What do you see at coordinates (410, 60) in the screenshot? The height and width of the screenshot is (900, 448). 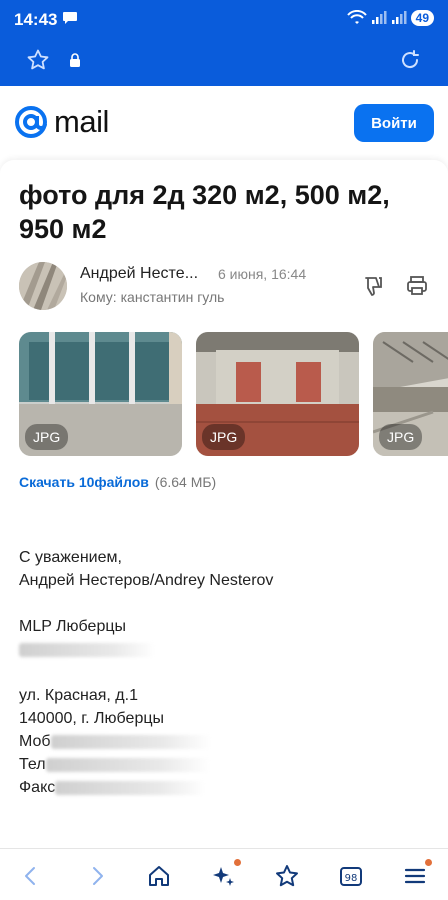 I see `reload-icon` at bounding box center [410, 60].